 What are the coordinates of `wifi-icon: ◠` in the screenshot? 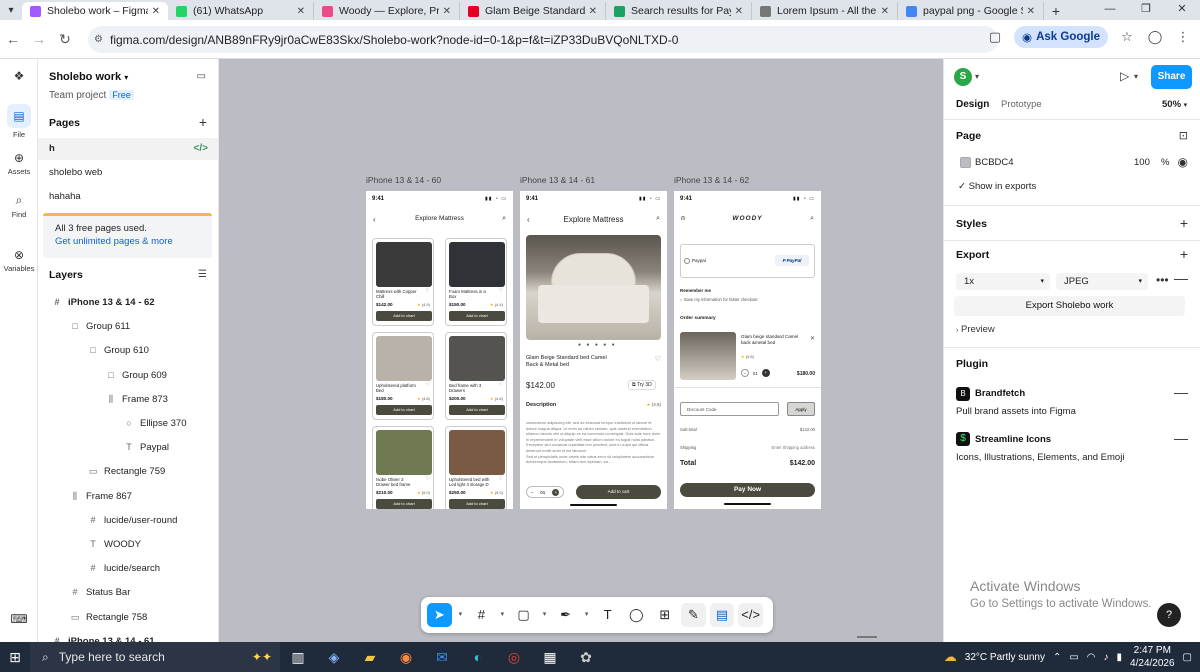 It's located at (1091, 657).